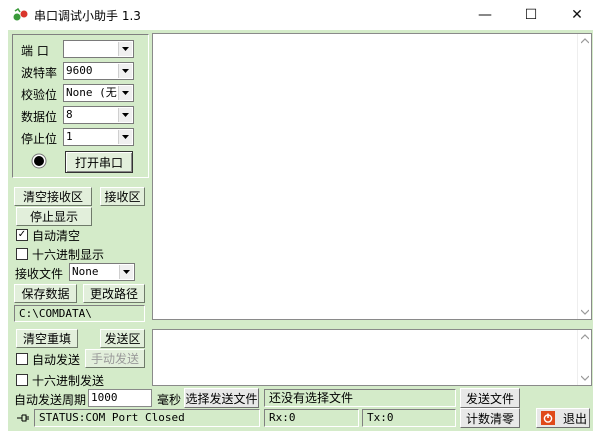 This screenshot has height=439, width=600. I want to click on maximize-icon: ☐, so click(531, 15).